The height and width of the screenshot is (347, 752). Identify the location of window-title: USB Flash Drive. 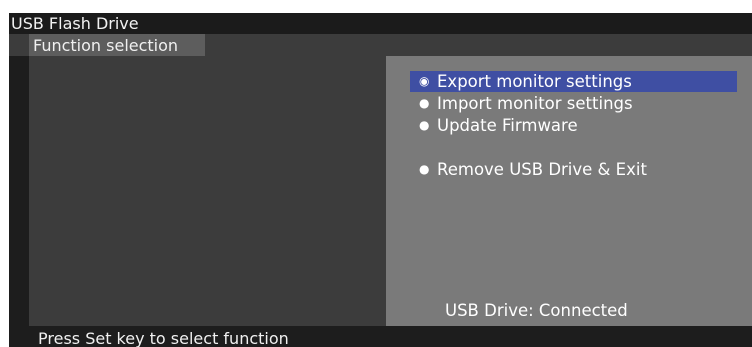
(75, 23).